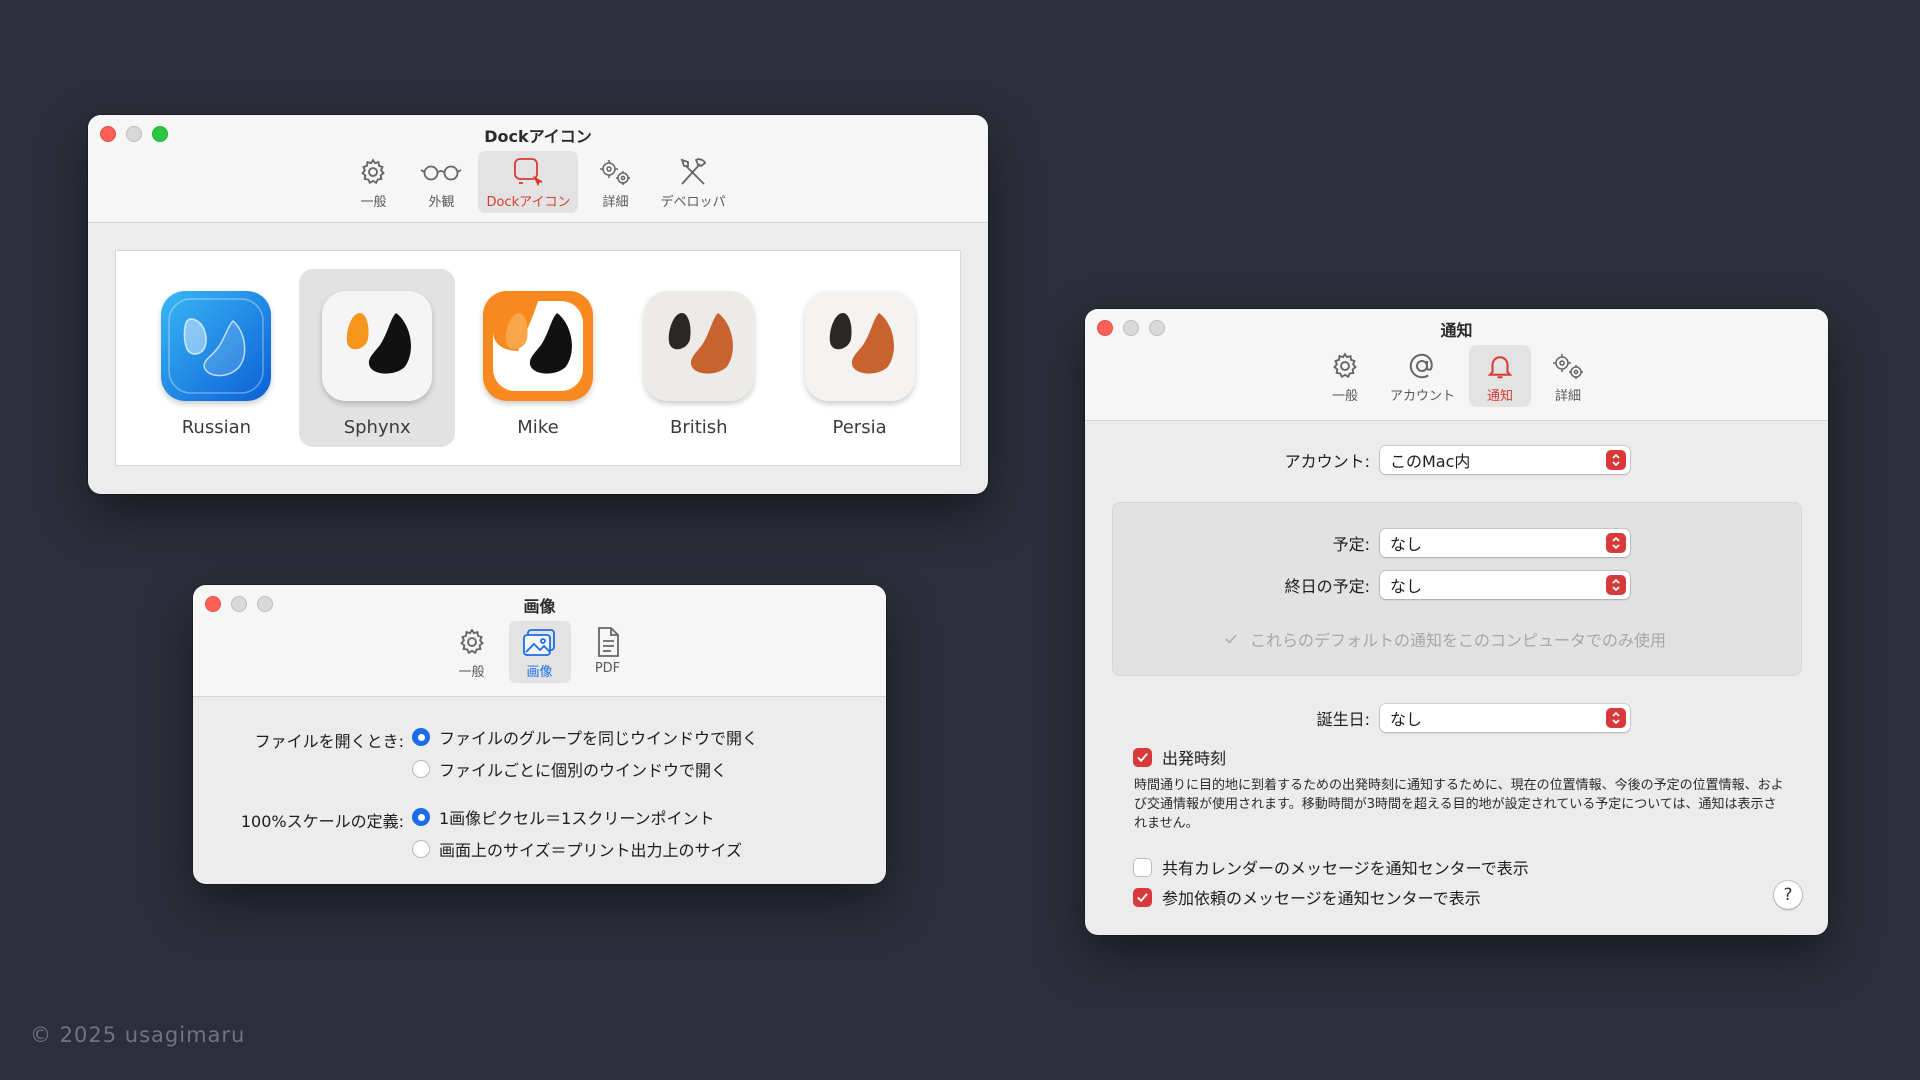 The height and width of the screenshot is (1080, 1920). What do you see at coordinates (1321, 898) in the screenshot?
I see `checkbox-label: 参加依頼のメッセージを通知センターで表示` at bounding box center [1321, 898].